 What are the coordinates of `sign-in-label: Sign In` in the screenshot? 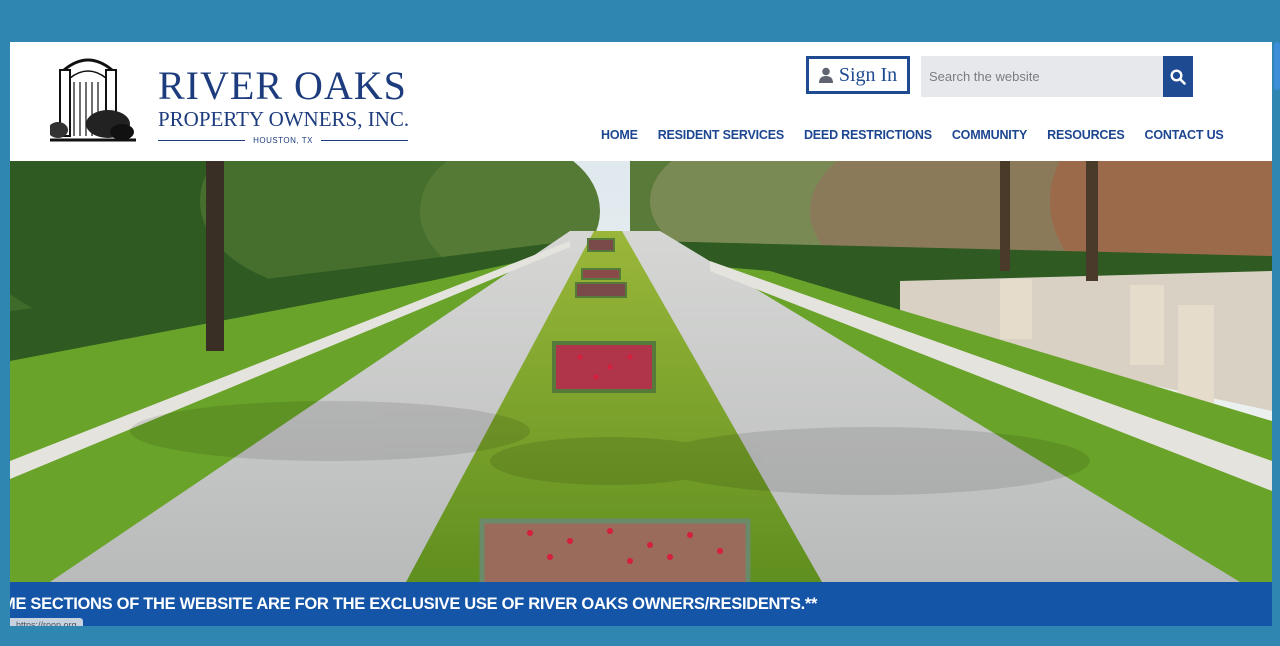 It's located at (868, 74).